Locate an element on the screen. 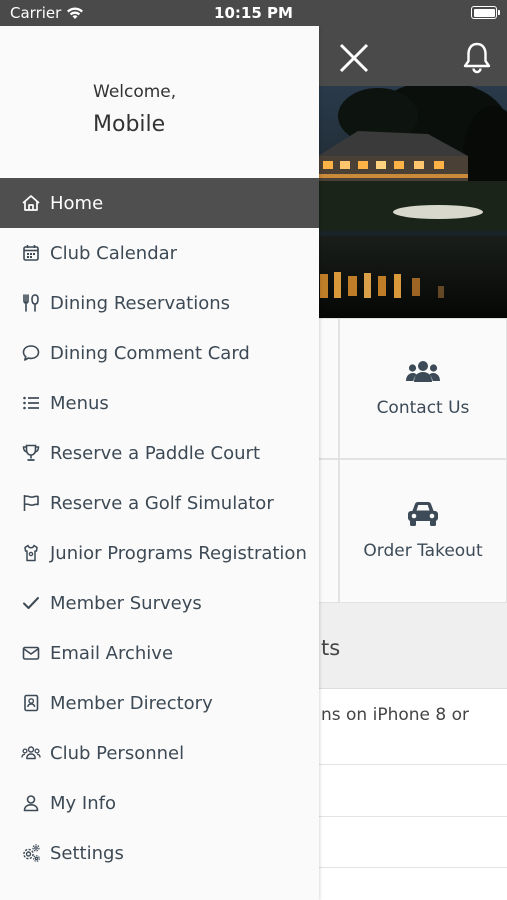  menu-item-junior-programs-registration: Junior Programs Registration is located at coordinates (159, 553).